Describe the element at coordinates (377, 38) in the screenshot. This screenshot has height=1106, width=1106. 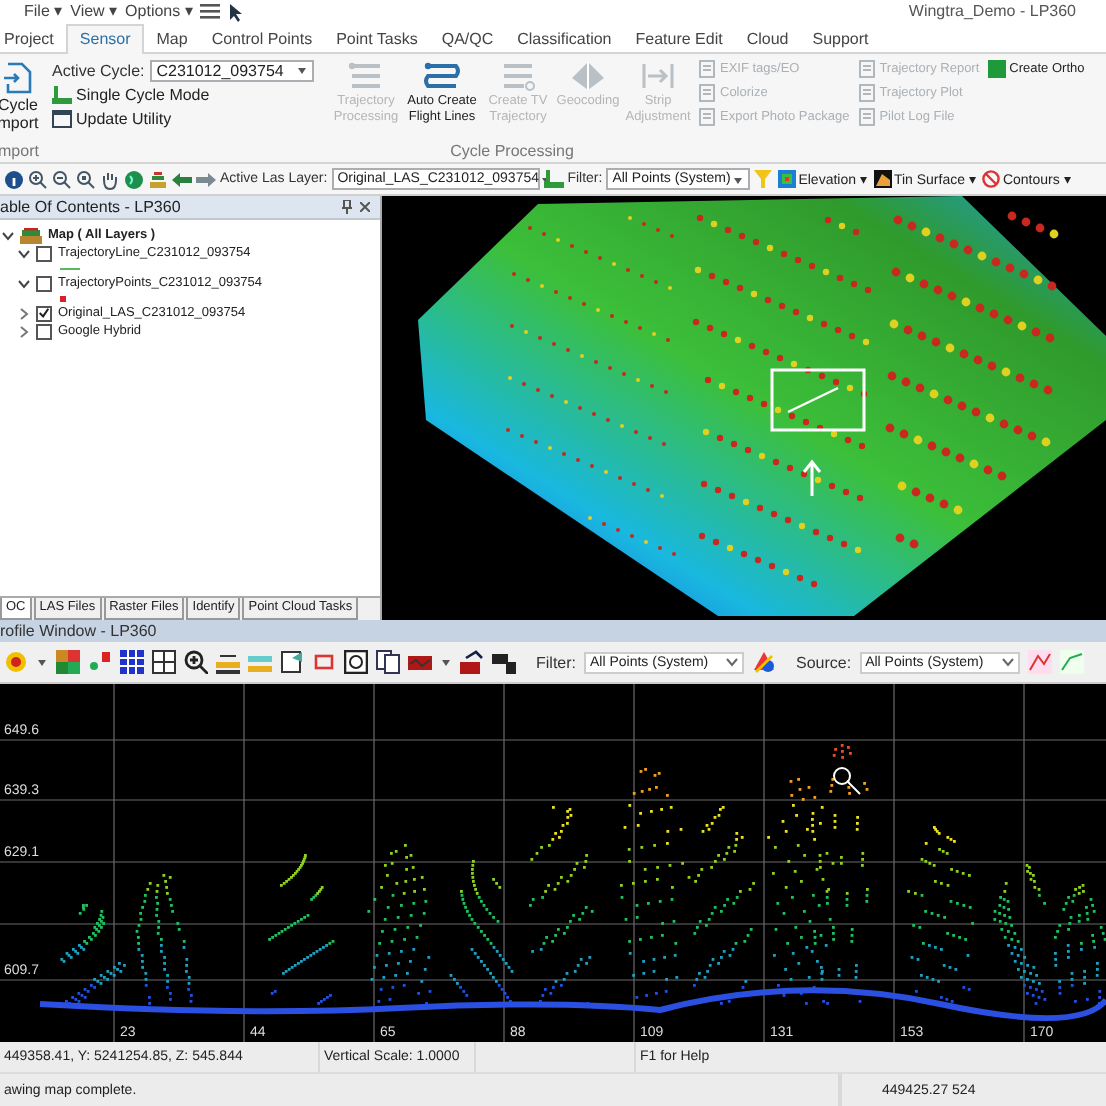
I see `ribbon-tab: Point Tasks` at that location.